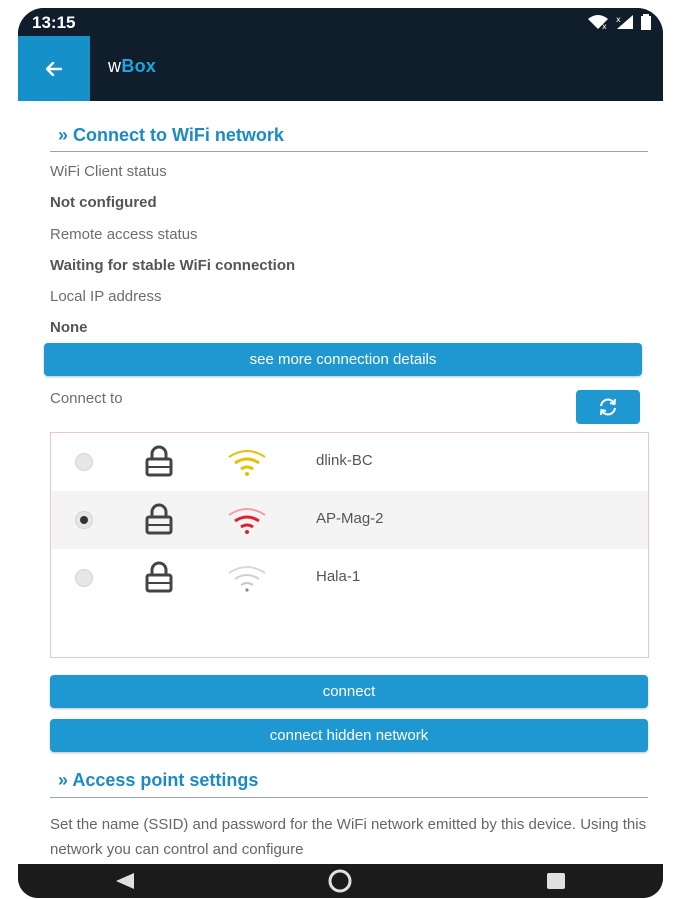  Describe the element at coordinates (69, 327) in the screenshot. I see `local-ip-value: None` at that location.